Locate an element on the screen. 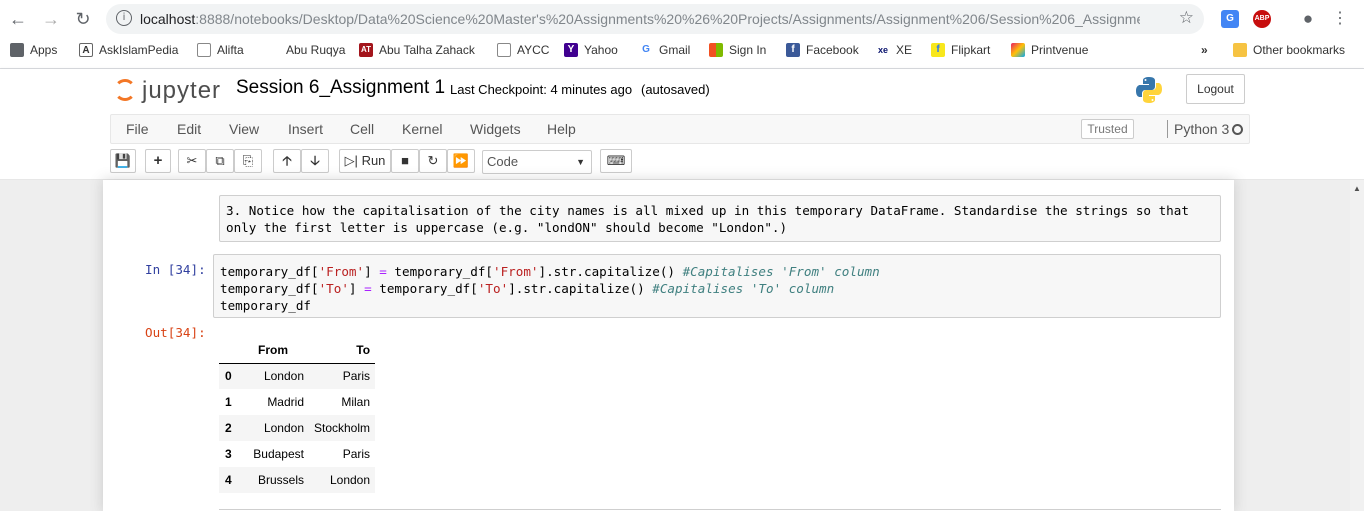 This screenshot has width=1364, height=511. run-button: ▷| Run is located at coordinates (365, 161).